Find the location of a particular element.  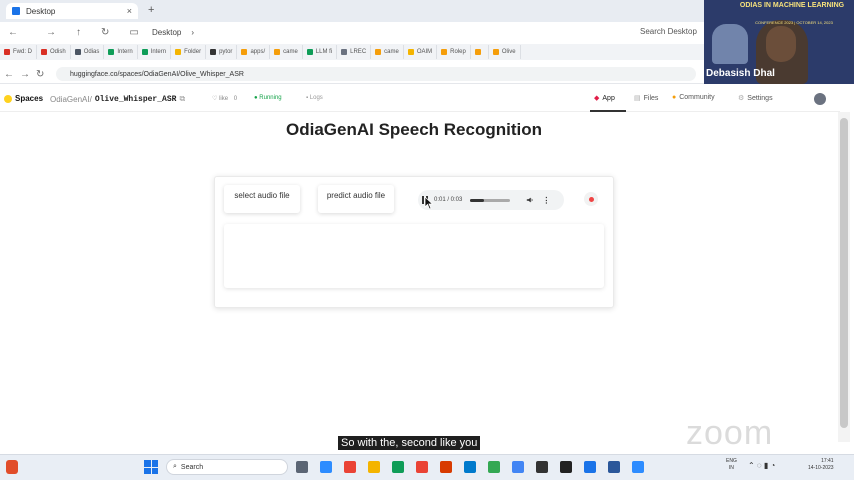

browser-tab: LREC is located at coordinates (354, 52).